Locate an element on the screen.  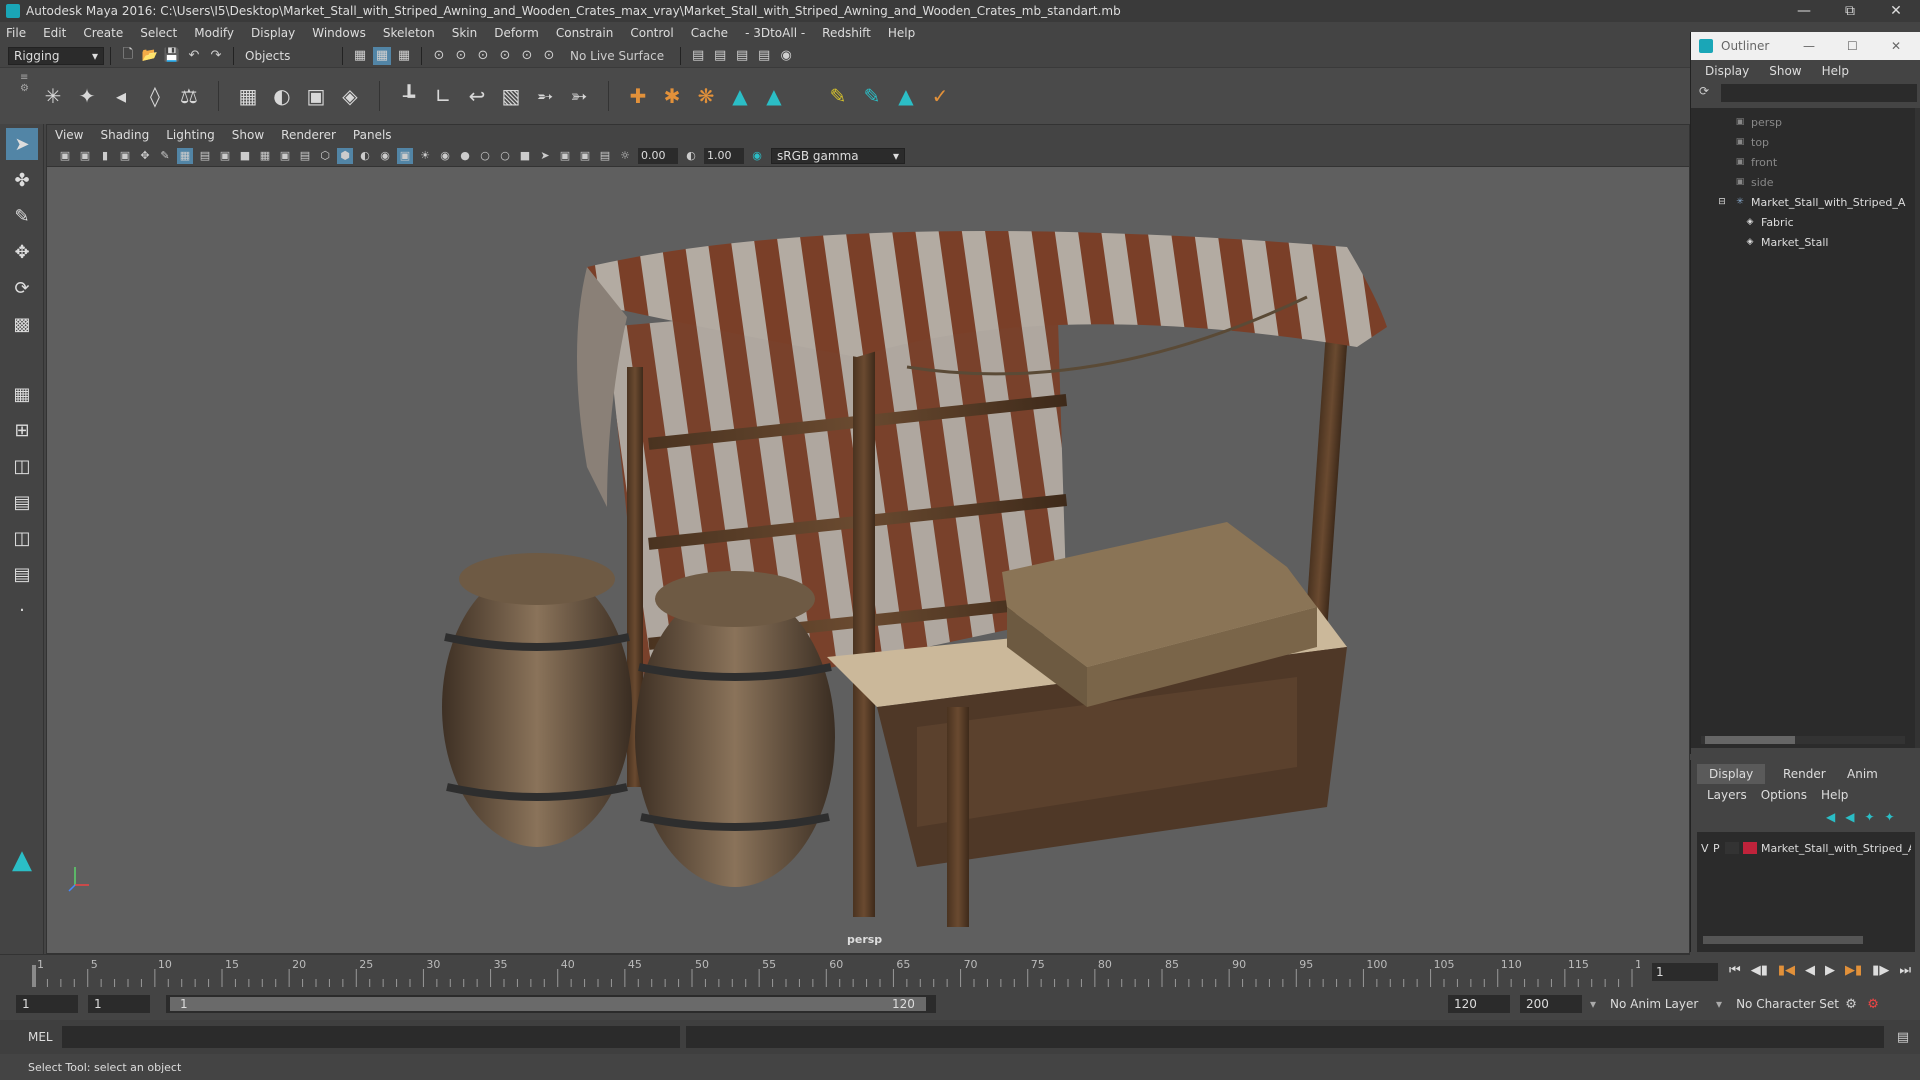
layout-hypershade-icon: ▤ is located at coordinates (22, 574).